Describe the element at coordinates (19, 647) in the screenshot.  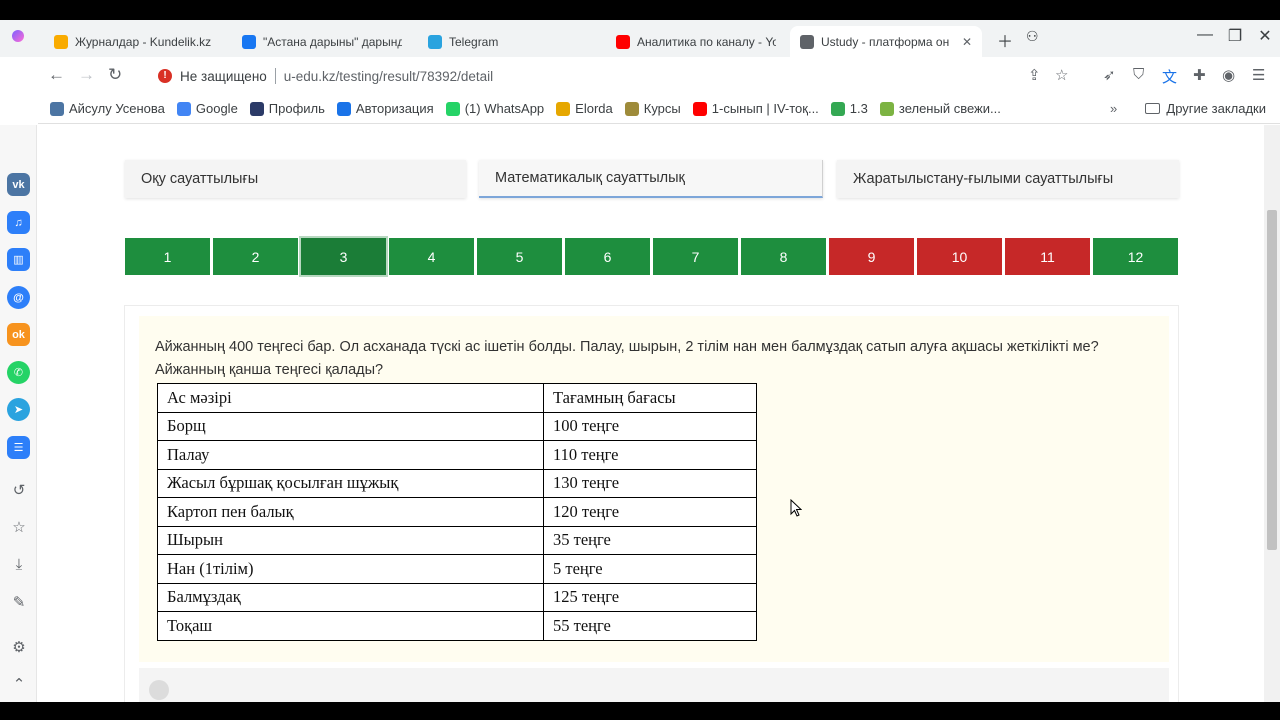
I see `settings-icon: ⚙` at that location.